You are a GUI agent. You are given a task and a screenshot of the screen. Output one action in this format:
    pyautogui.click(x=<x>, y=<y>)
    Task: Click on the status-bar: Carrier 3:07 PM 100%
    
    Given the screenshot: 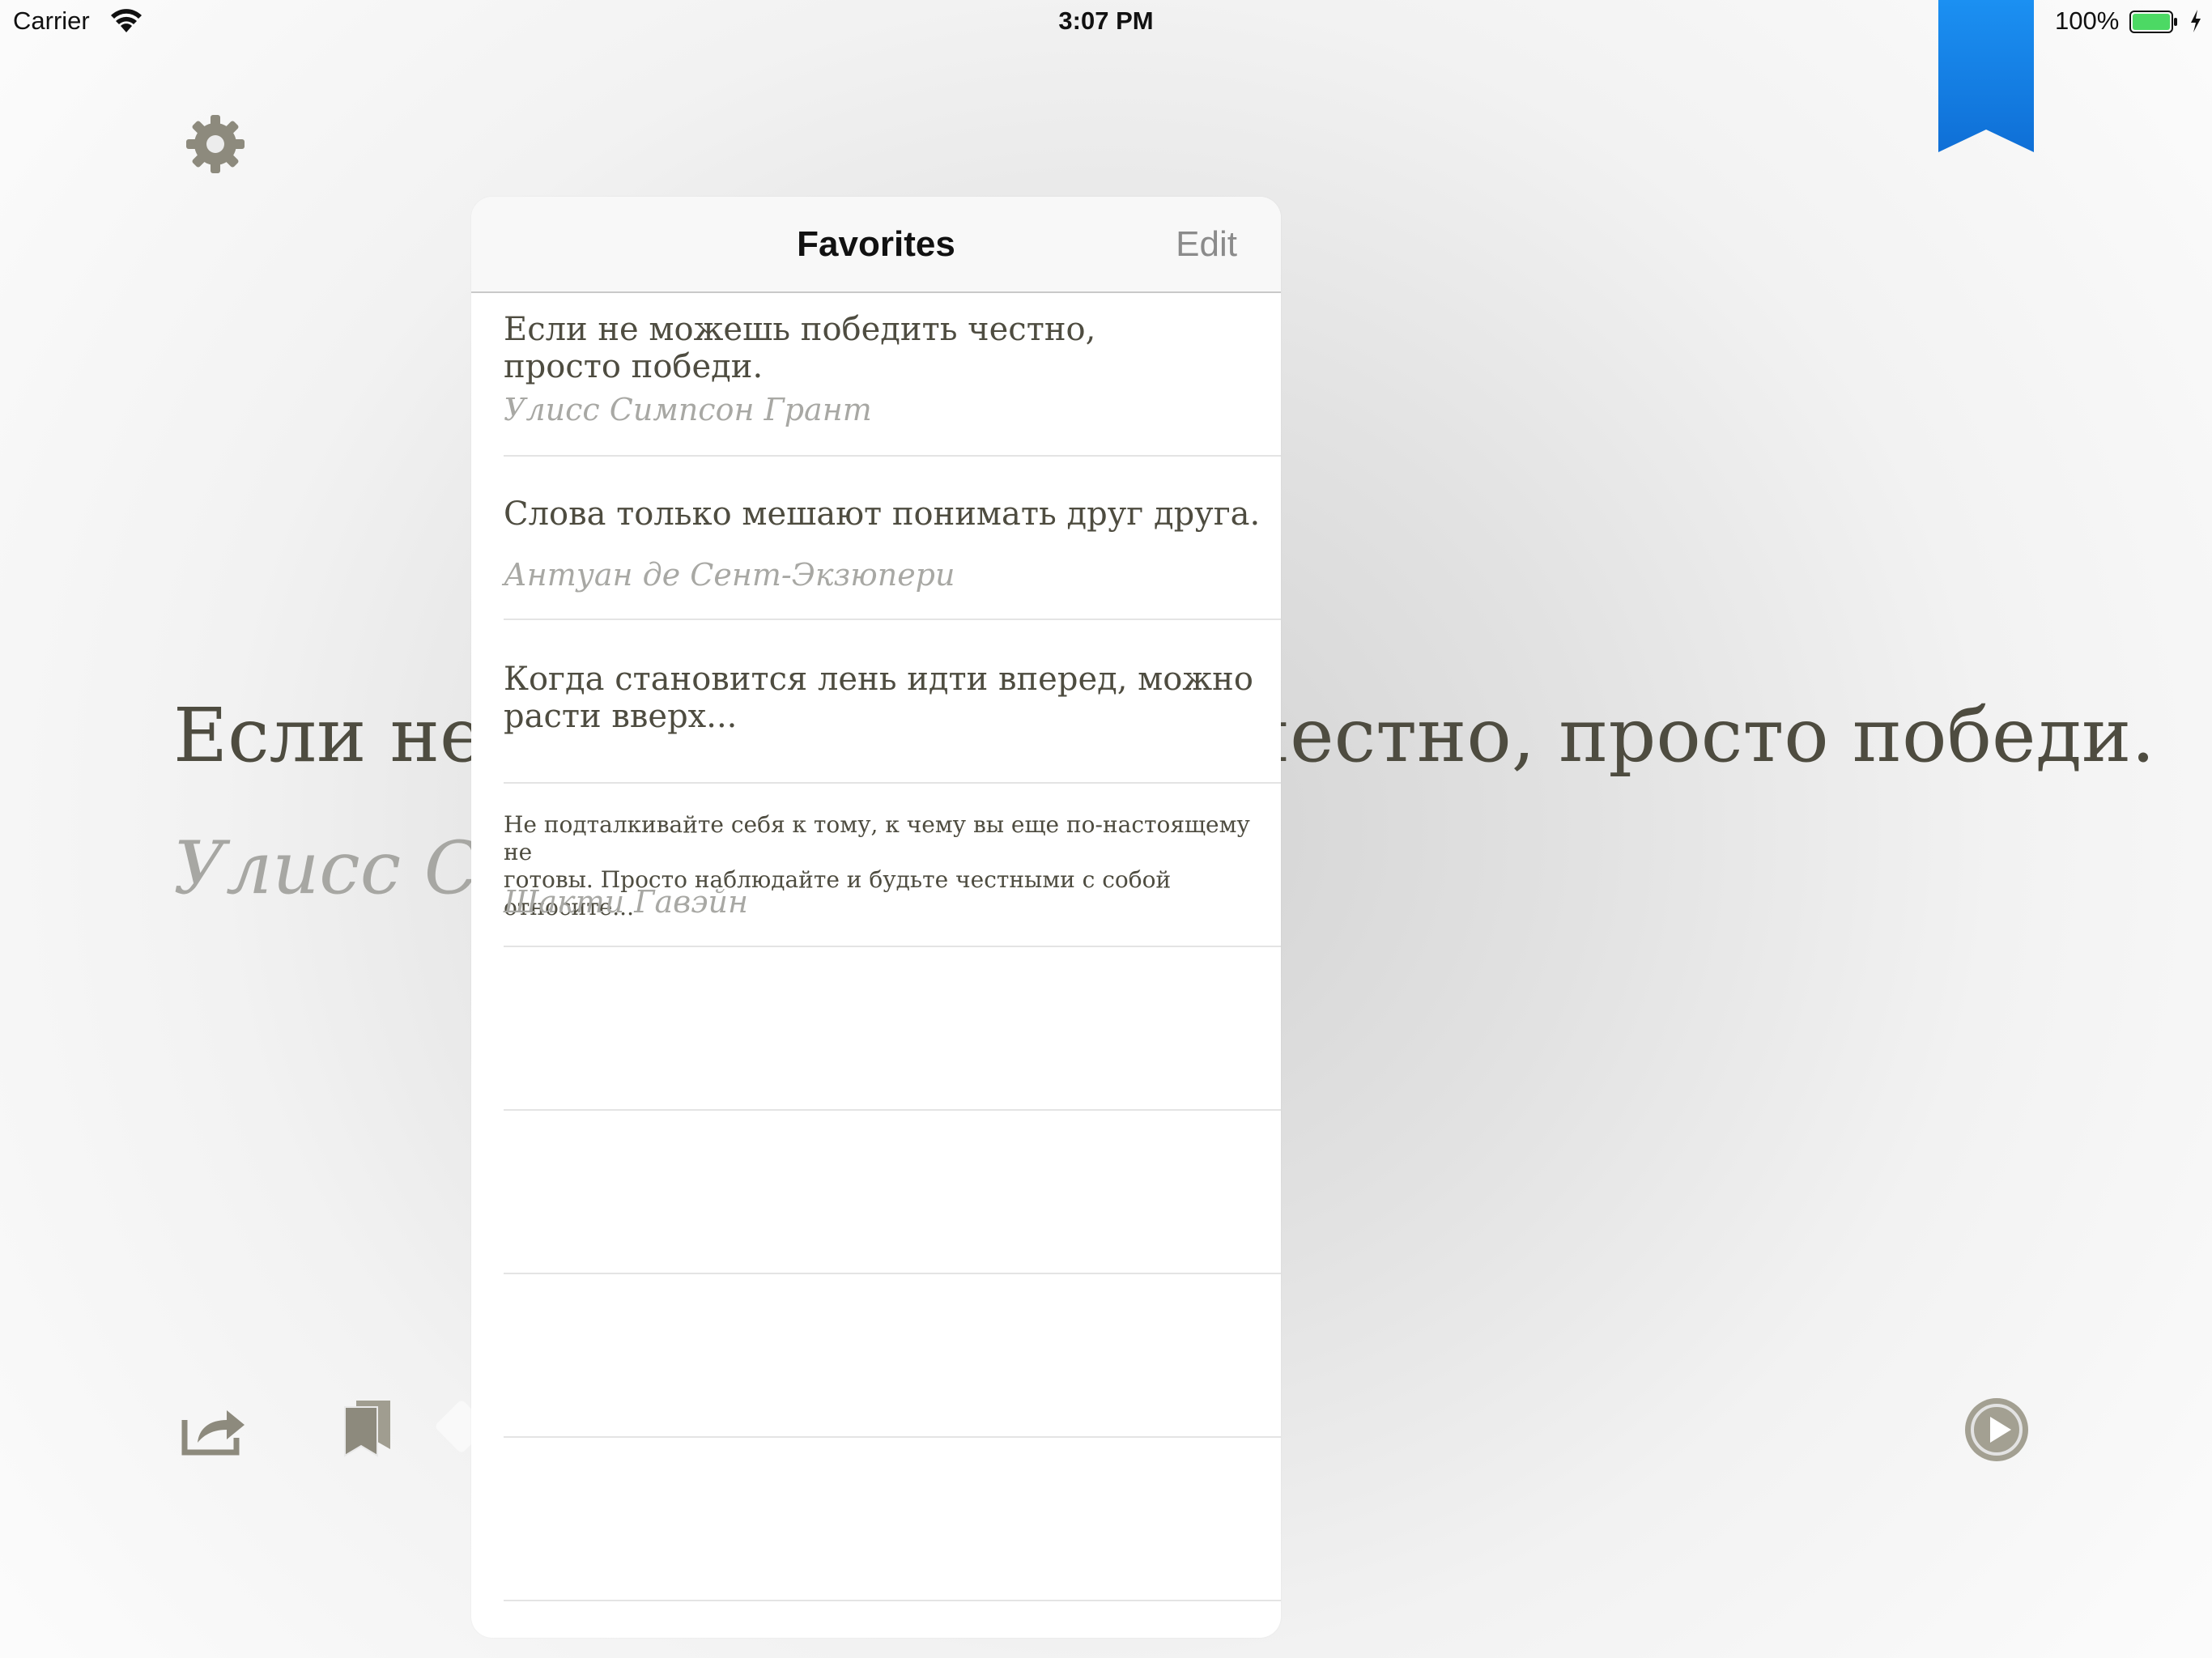 What is the action you would take?
    pyautogui.click(x=1106, y=22)
    